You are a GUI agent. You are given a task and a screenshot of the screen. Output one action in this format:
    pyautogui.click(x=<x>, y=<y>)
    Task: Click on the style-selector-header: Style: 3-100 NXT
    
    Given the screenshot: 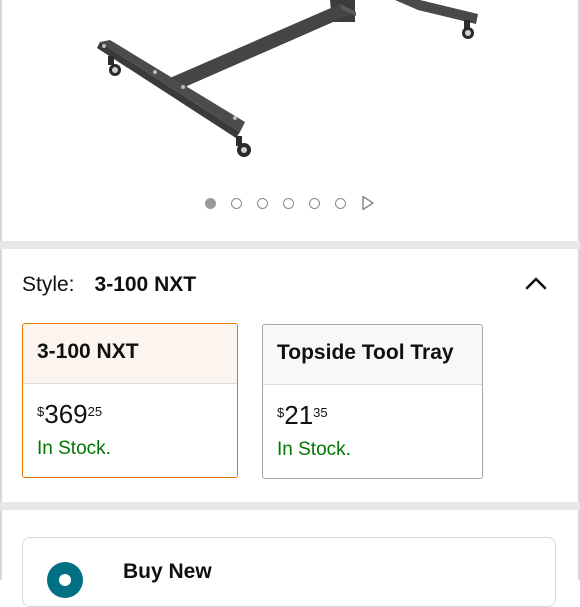 What is the action you would take?
    pyautogui.click(x=292, y=285)
    